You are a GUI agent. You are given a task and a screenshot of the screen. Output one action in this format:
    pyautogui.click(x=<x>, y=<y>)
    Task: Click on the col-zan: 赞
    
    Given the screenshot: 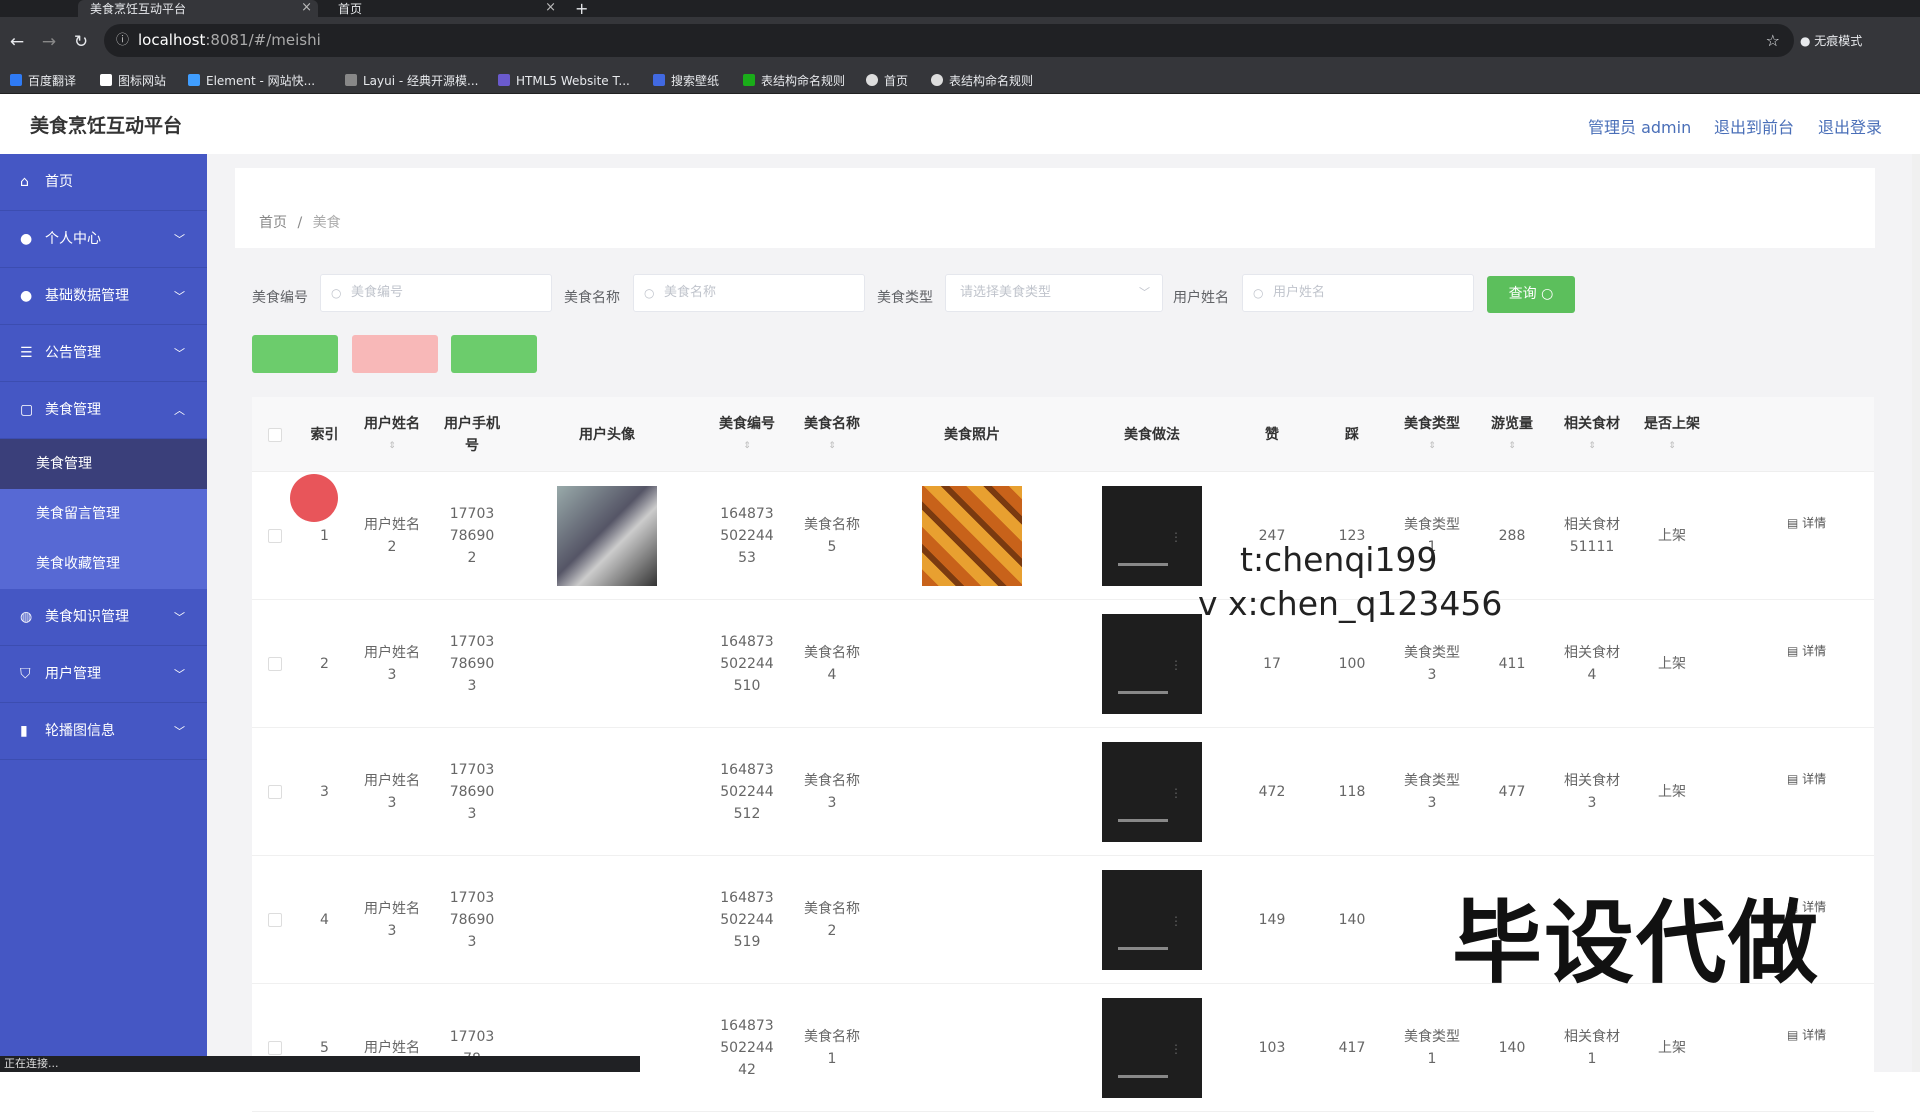 What is the action you would take?
    pyautogui.click(x=1272, y=434)
    